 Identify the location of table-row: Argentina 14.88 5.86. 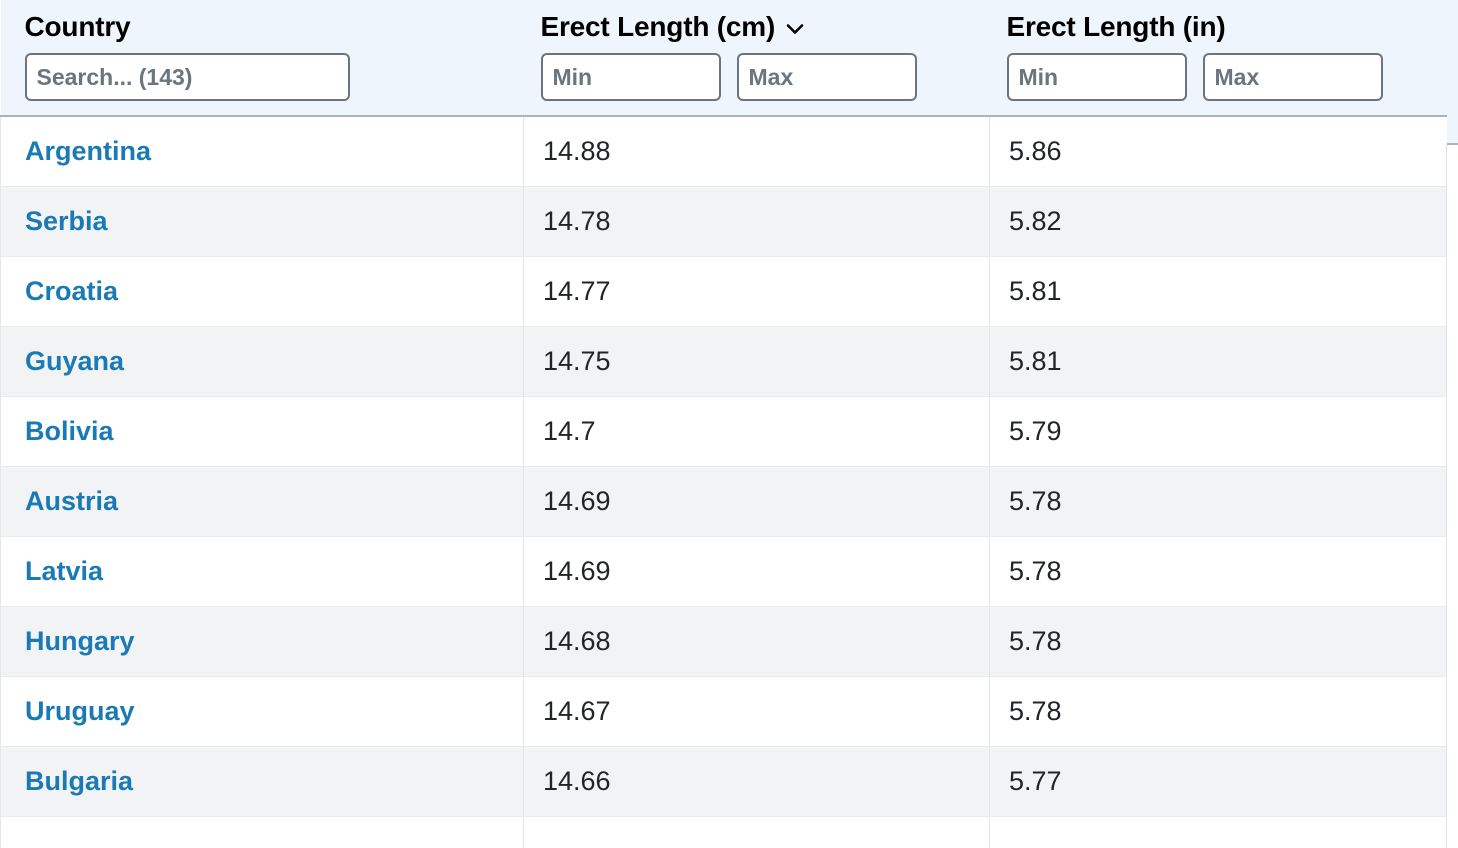
(724, 151).